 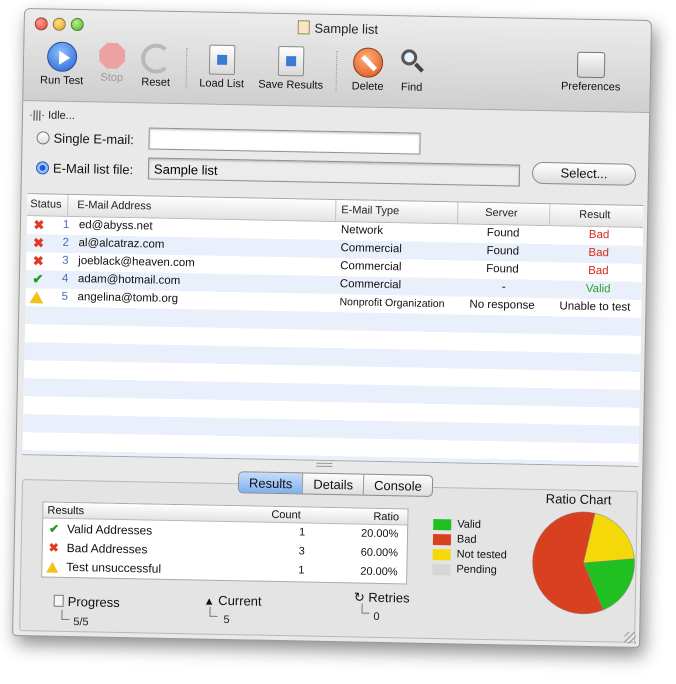 I want to click on current-value: 5, so click(x=226, y=620).